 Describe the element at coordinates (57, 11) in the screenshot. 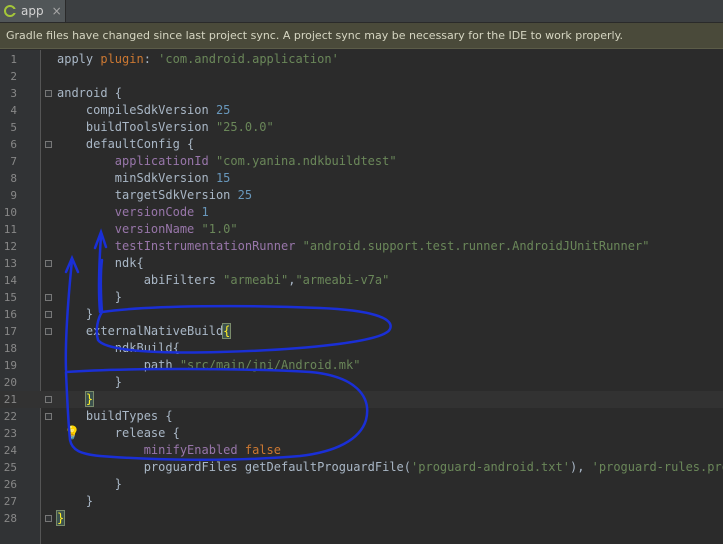

I see `close-icon: ×` at that location.